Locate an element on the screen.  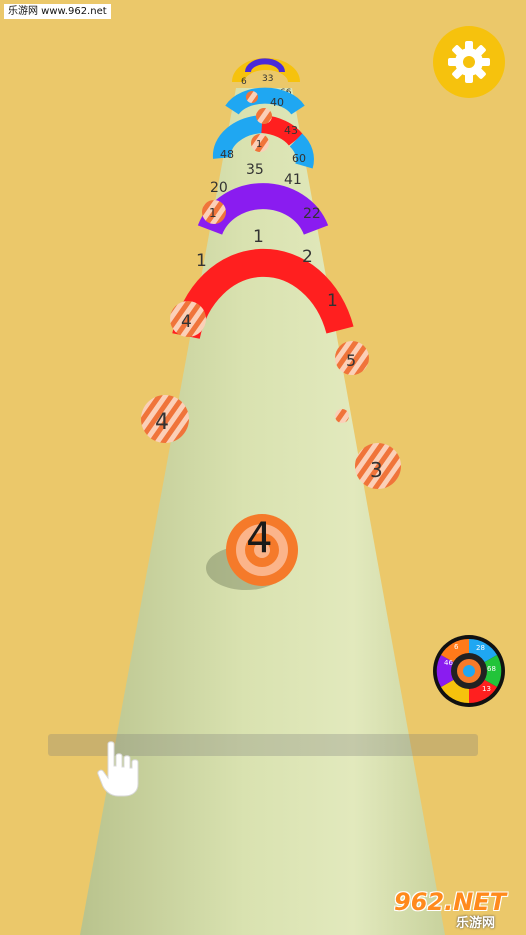
logo-sub: 乐游网 is located at coordinates (476, 923).